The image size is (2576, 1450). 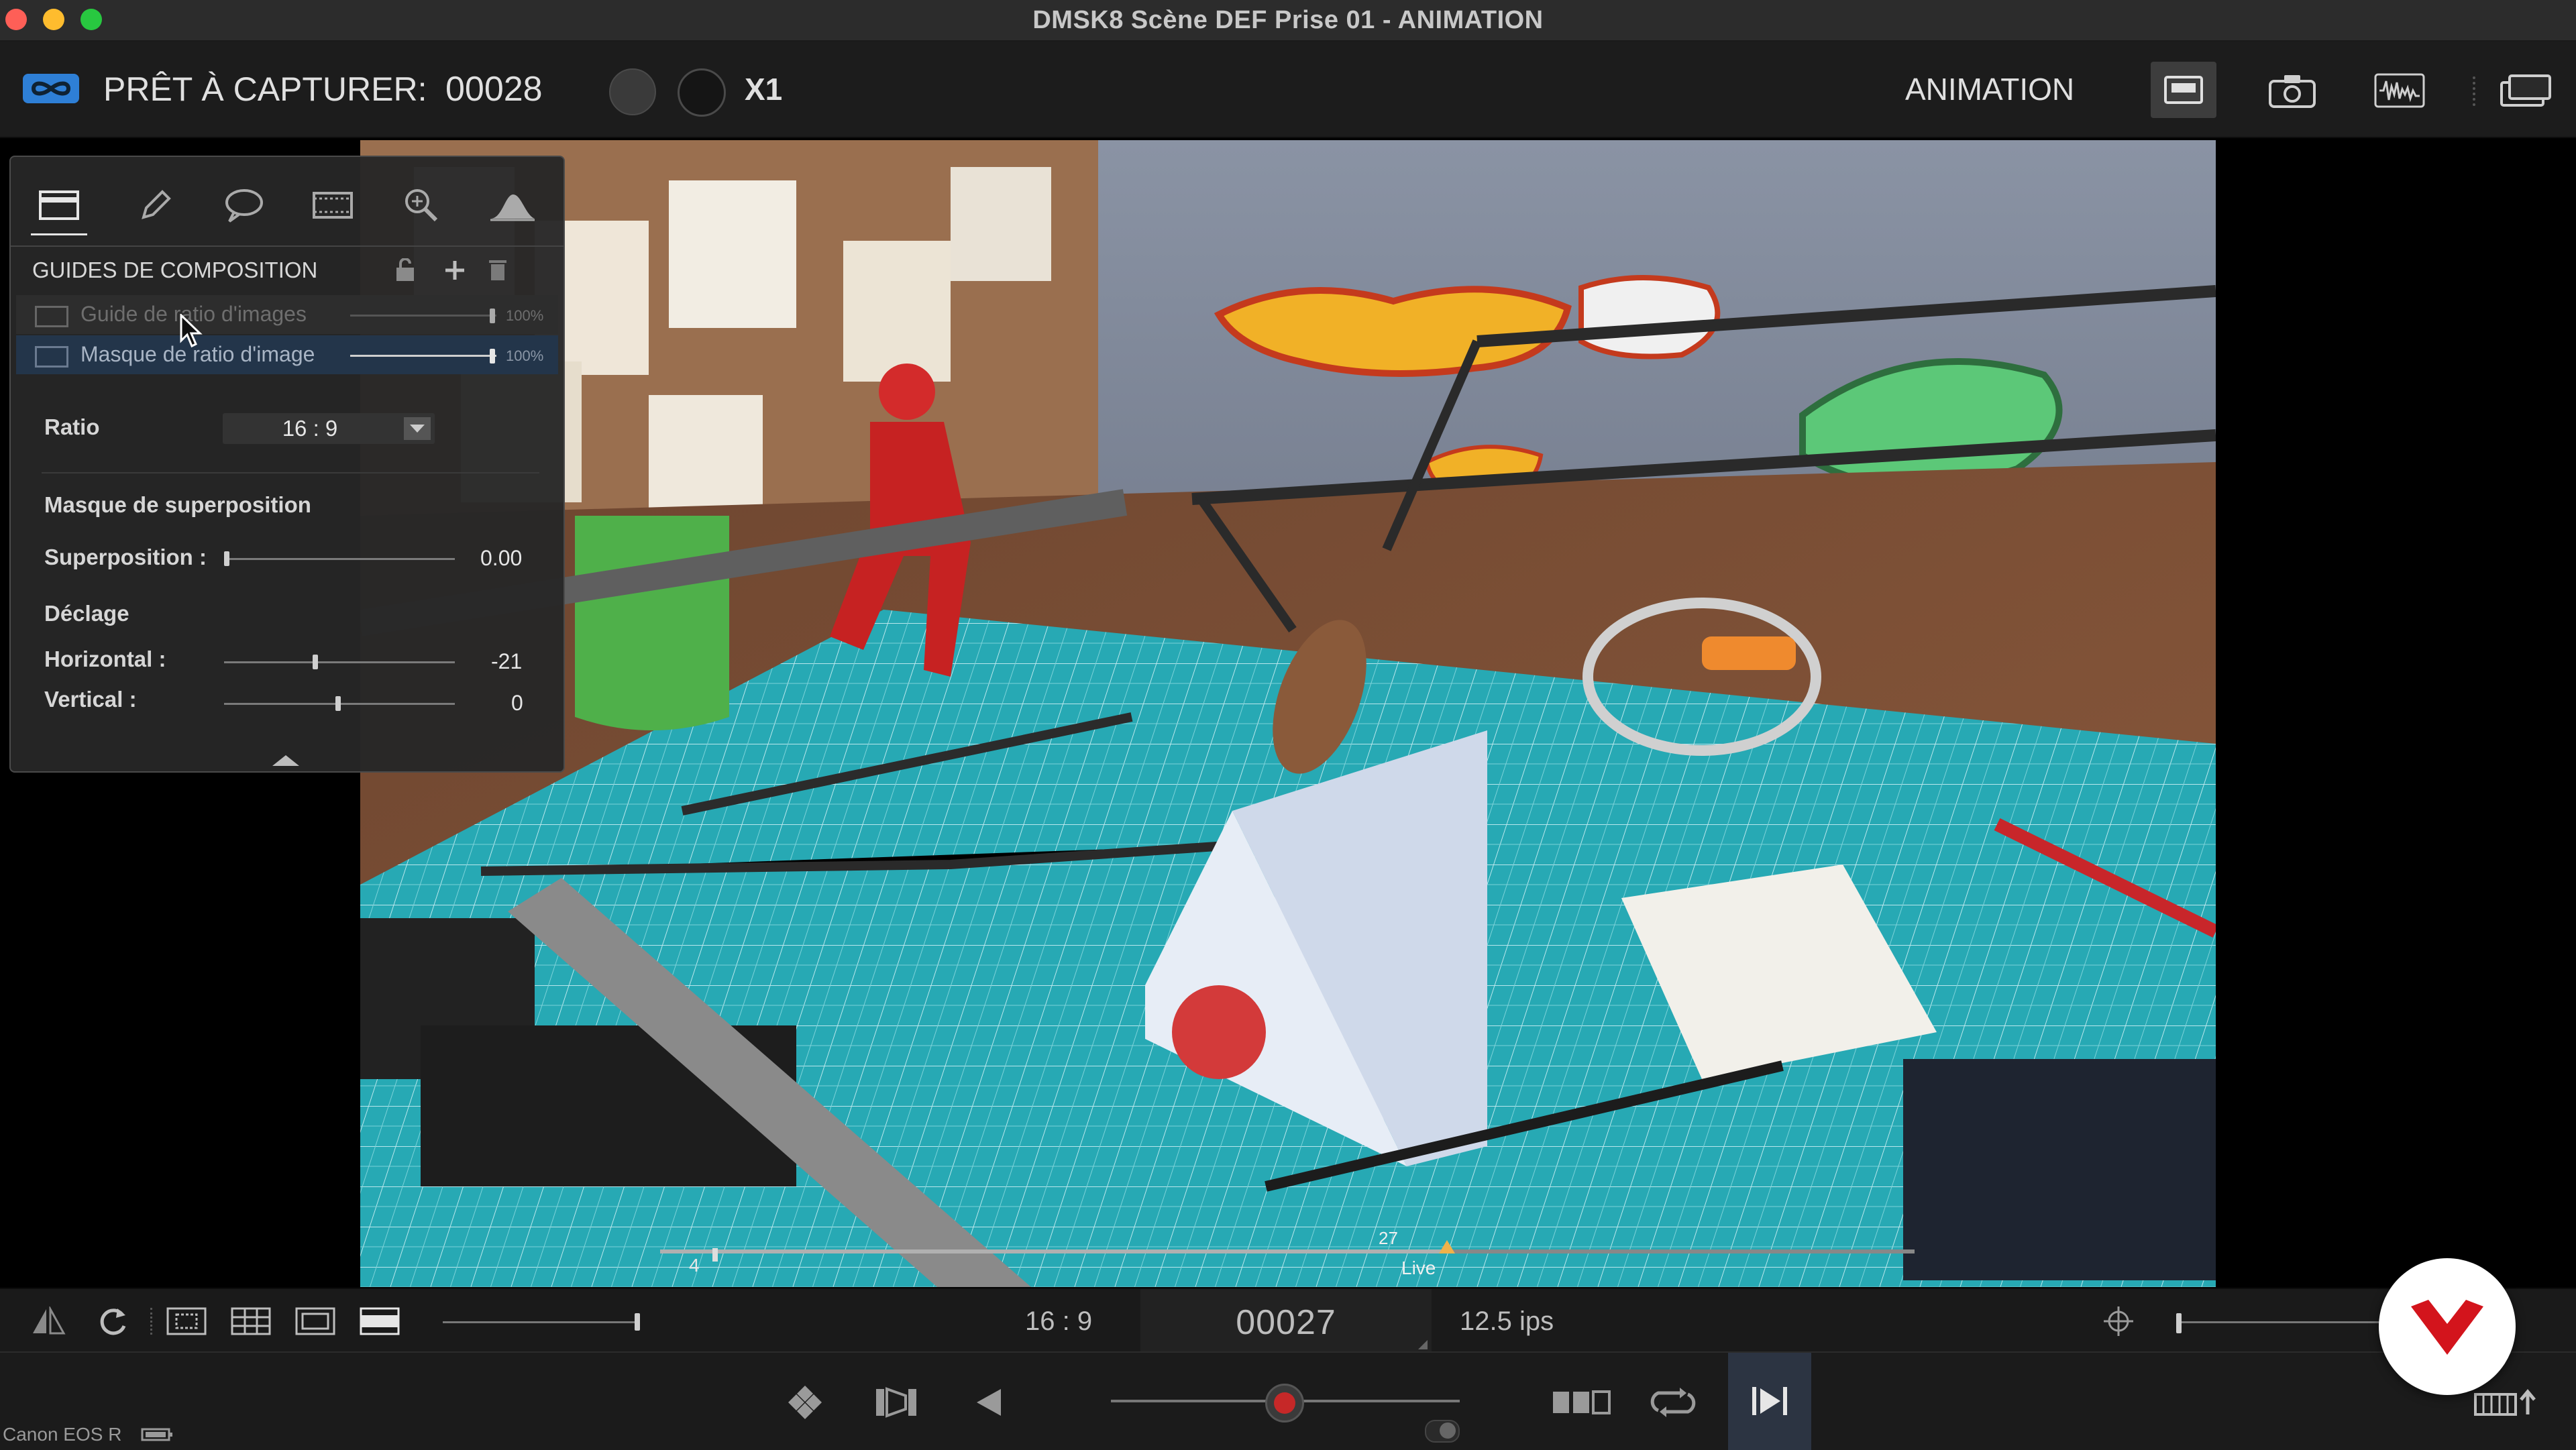 I want to click on app-logo-icon, so click(x=50, y=88).